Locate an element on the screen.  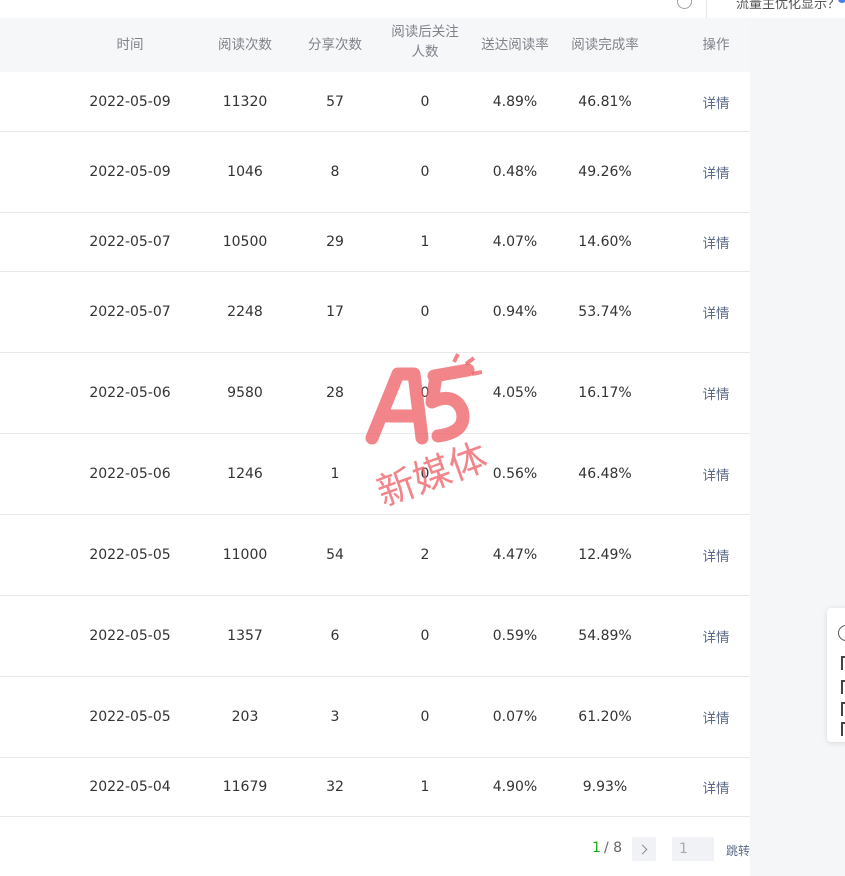
header-action: 操作 is located at coordinates (716, 45).